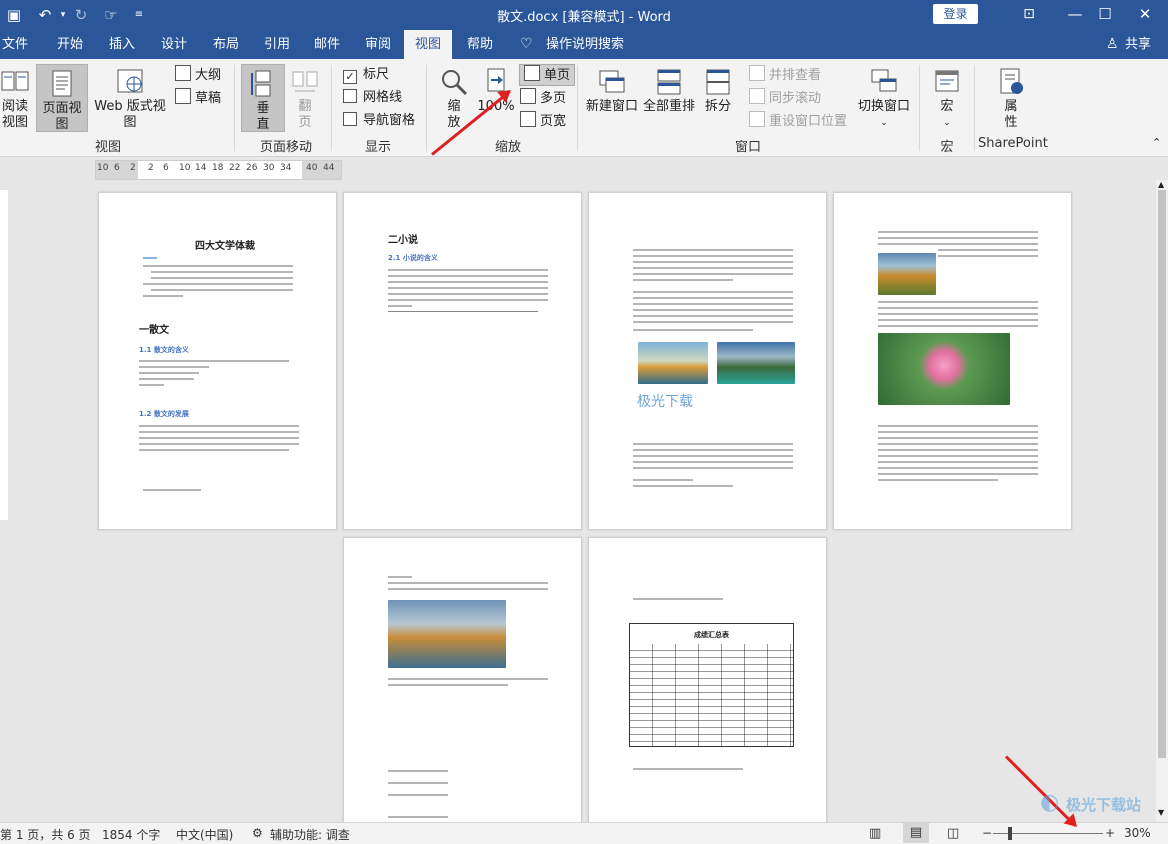  I want to click on group-label-views: 视图, so click(107, 147).